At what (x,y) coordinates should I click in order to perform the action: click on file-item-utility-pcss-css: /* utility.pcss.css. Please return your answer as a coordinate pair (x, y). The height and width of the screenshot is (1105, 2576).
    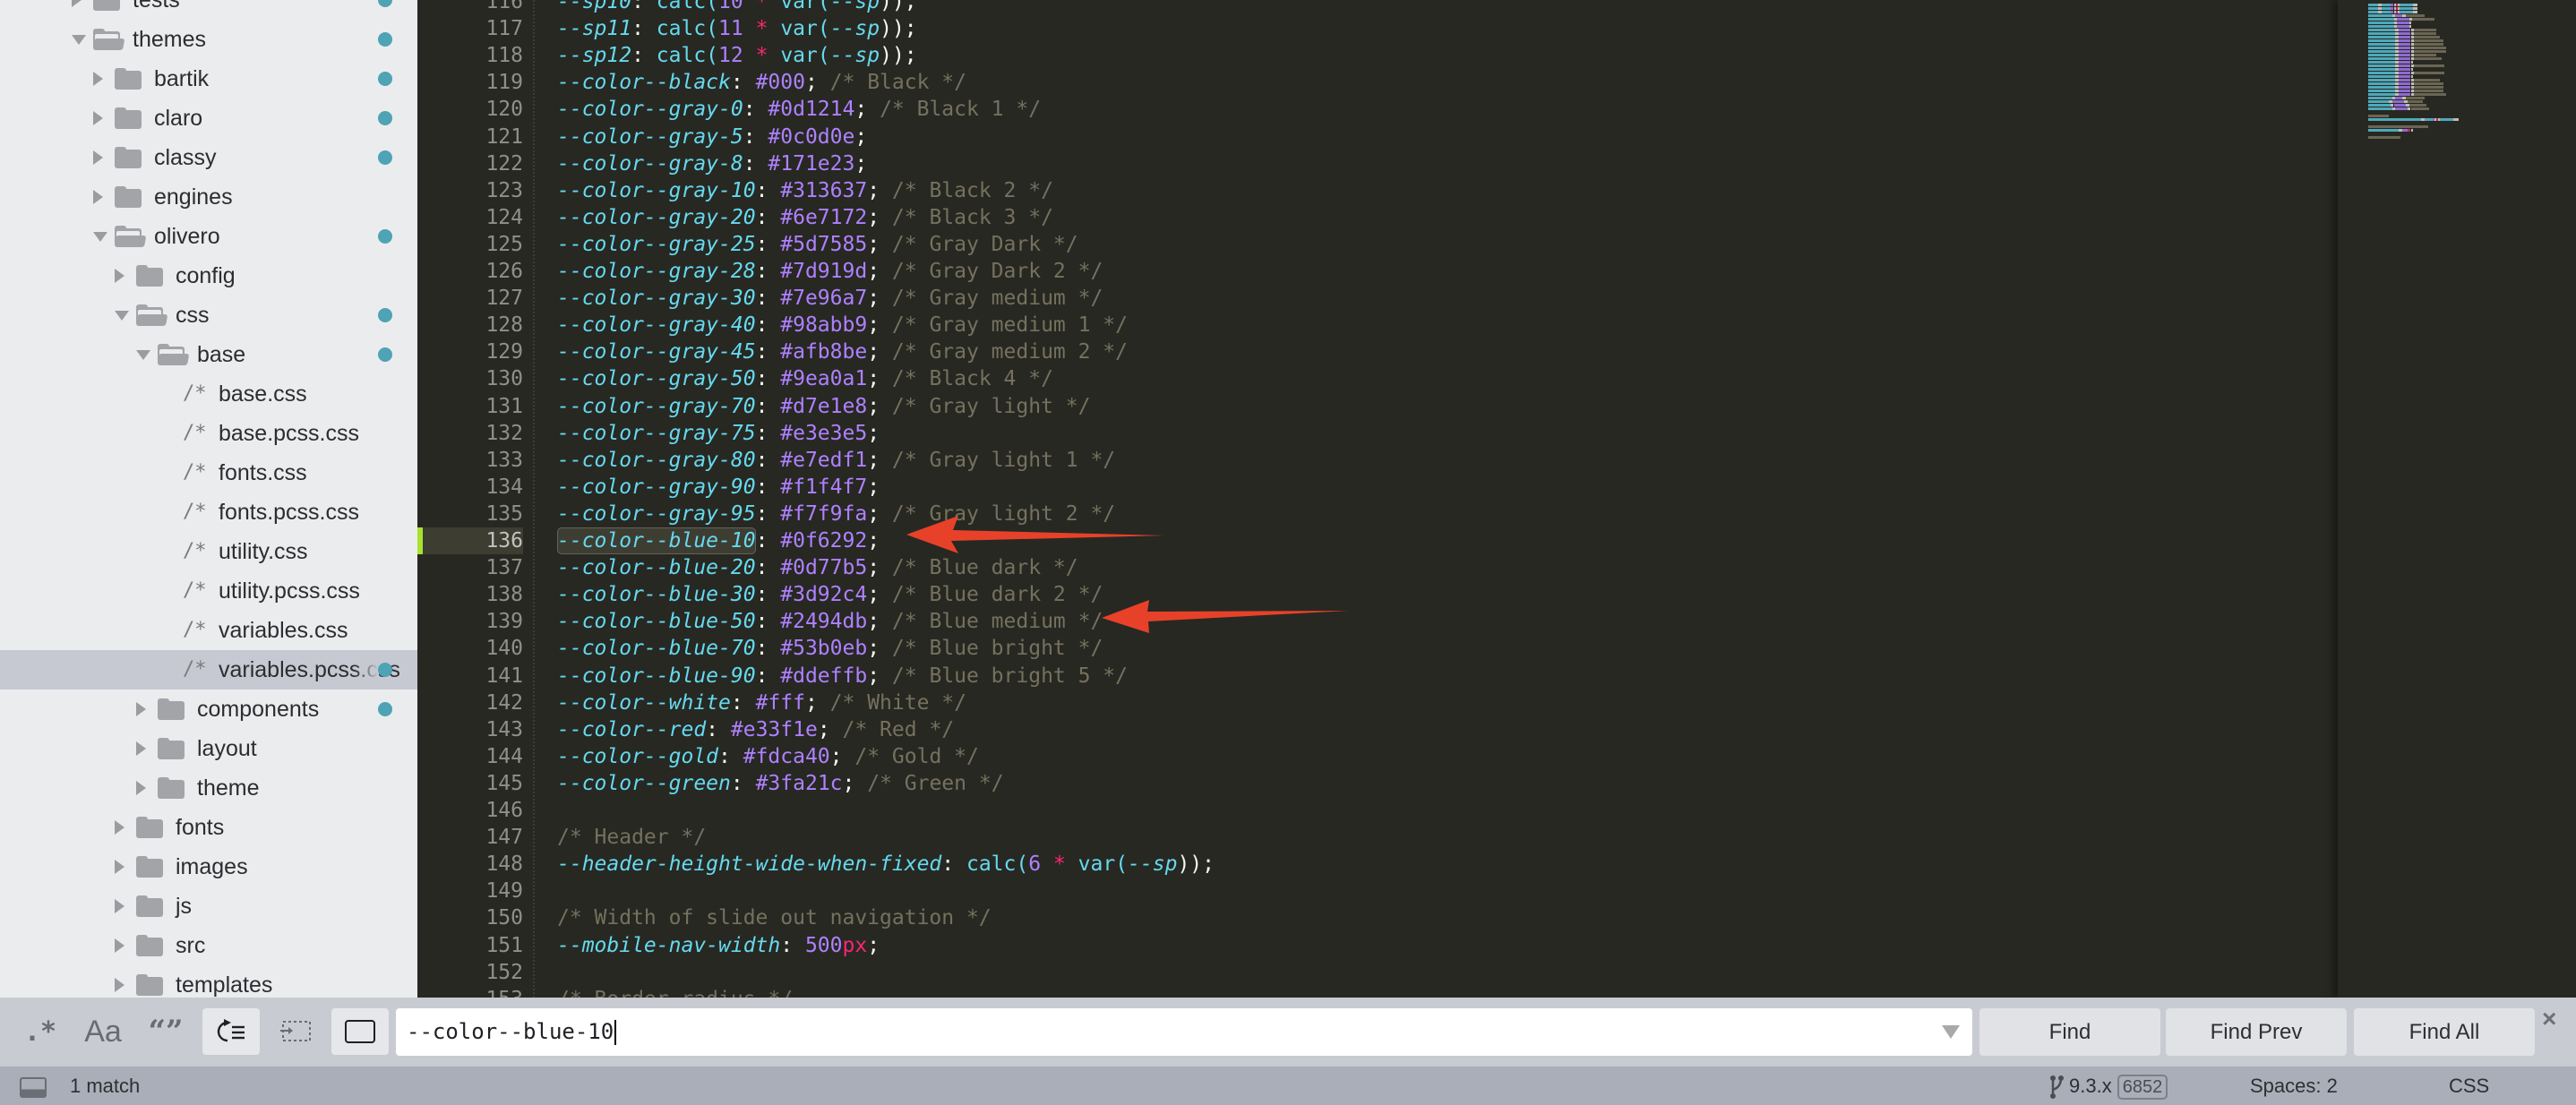
    Looking at the image, I should click on (208, 591).